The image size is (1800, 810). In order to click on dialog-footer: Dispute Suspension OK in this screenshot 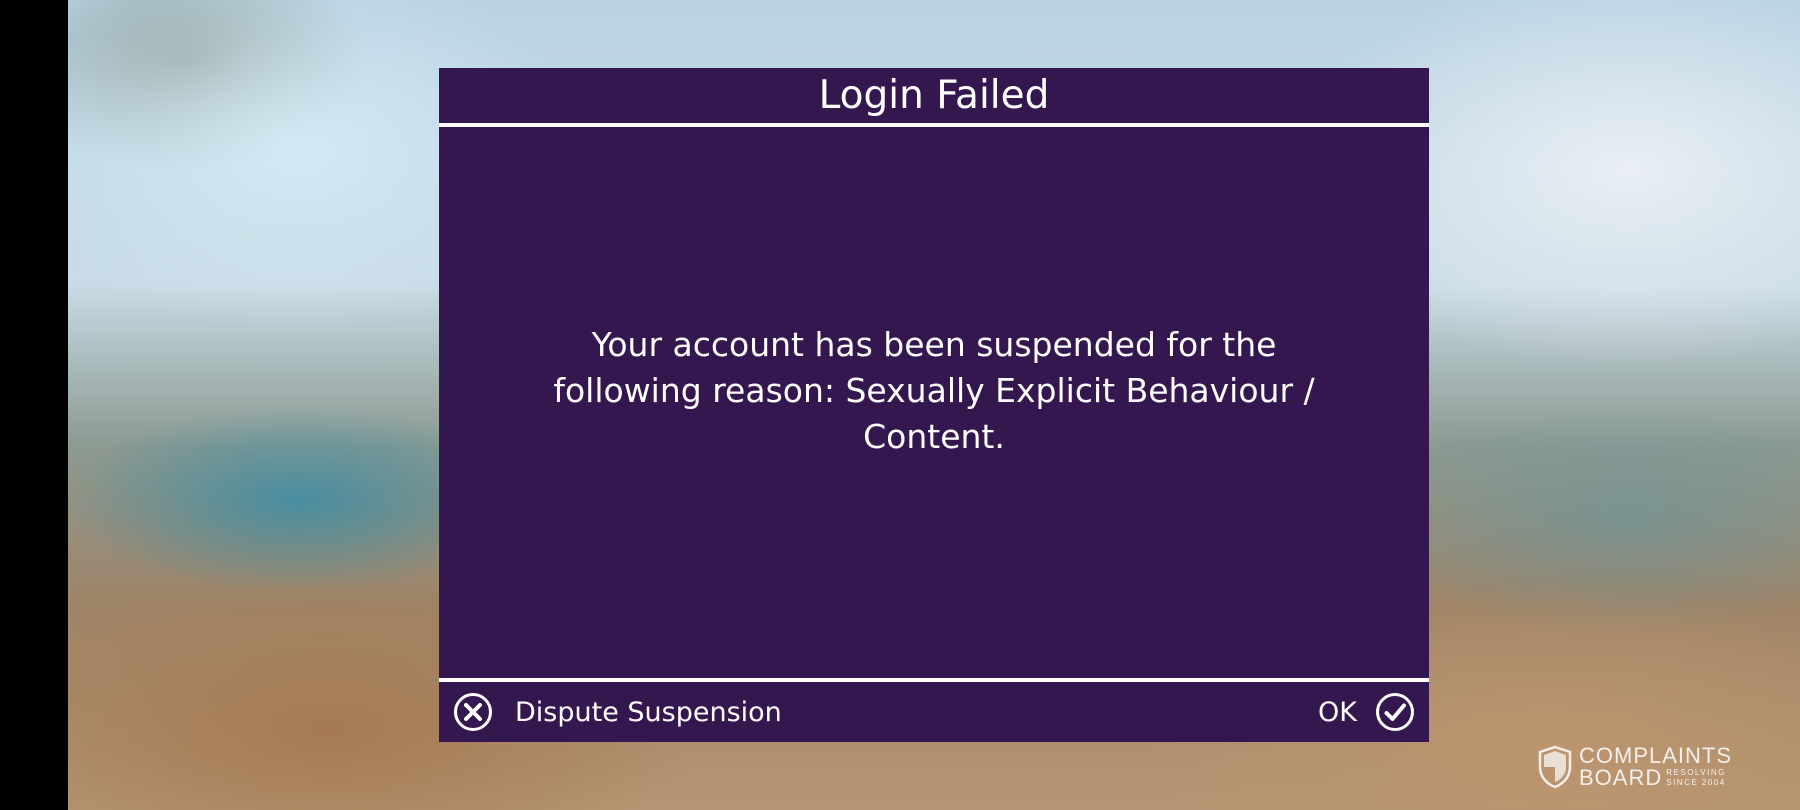, I will do `click(934, 712)`.